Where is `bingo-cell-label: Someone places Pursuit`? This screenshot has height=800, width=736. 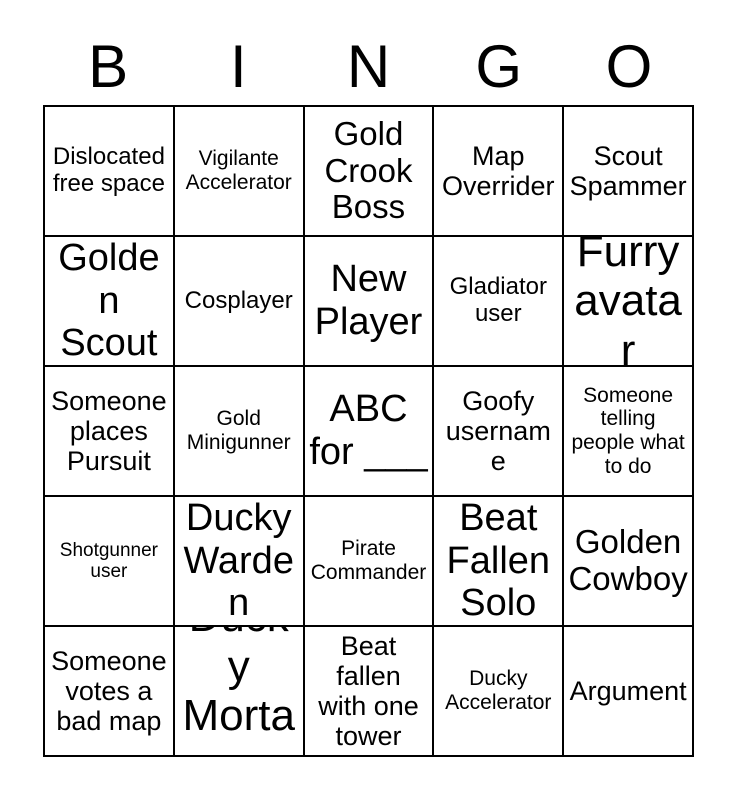
bingo-cell-label: Someone places Pursuit is located at coordinates (109, 431).